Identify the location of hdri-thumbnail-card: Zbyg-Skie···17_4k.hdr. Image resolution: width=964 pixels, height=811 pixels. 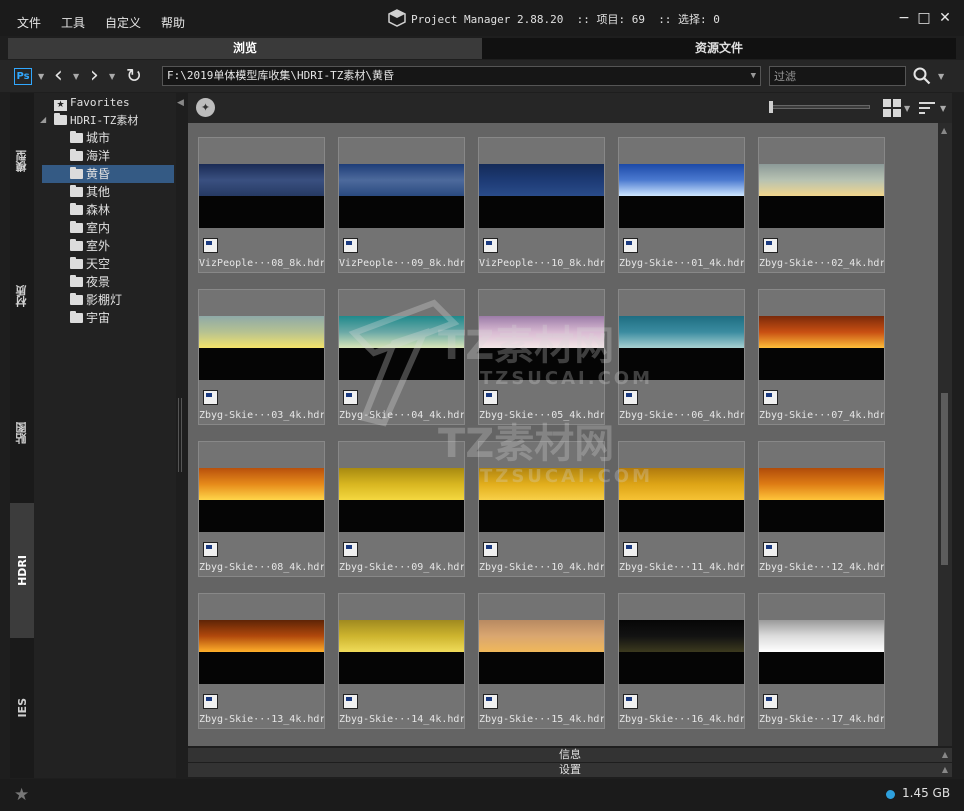
(821, 661).